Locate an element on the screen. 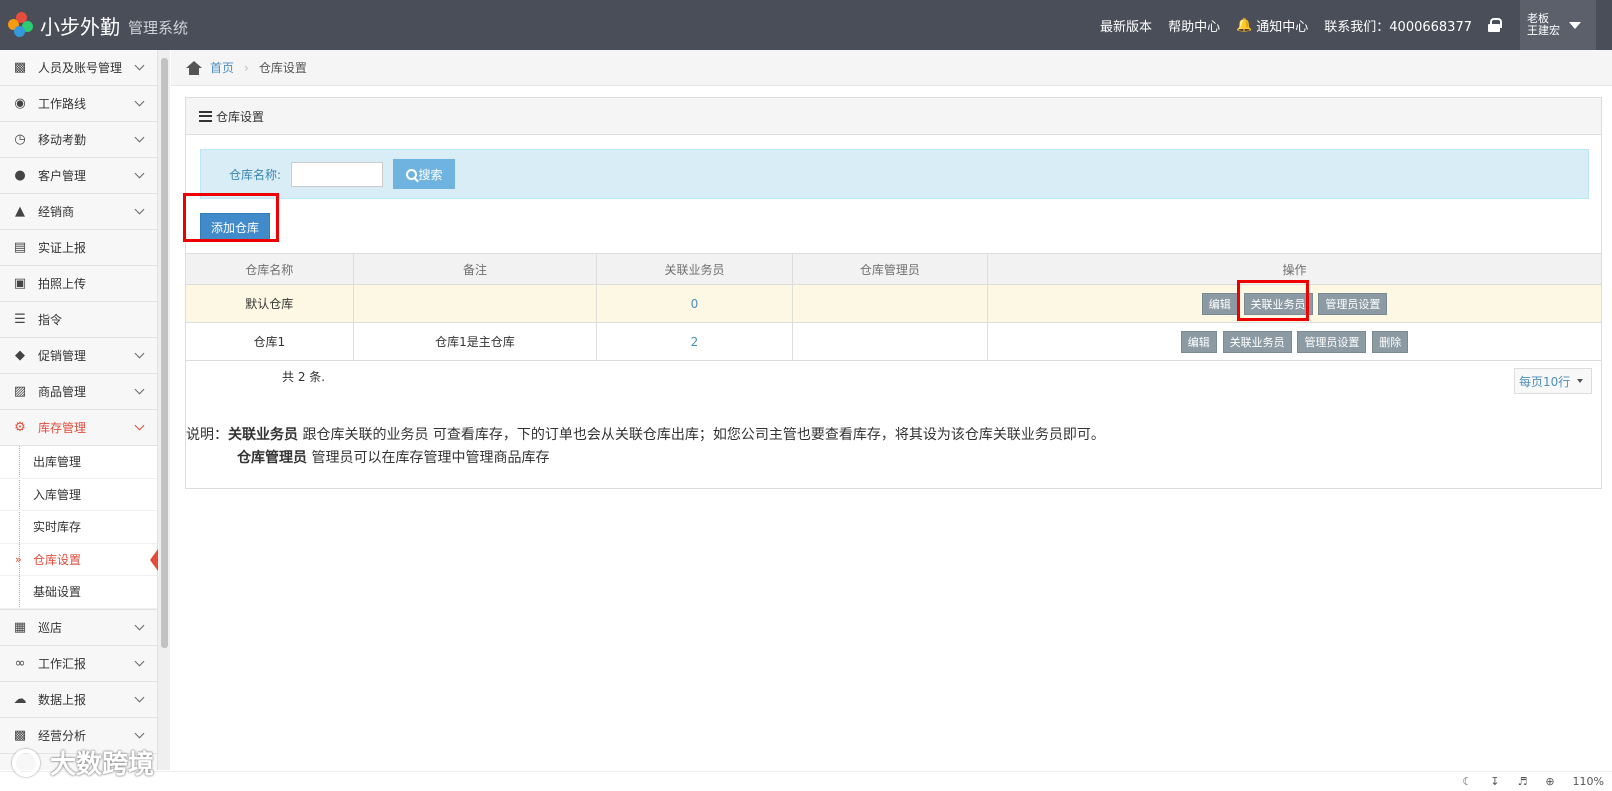 The image size is (1612, 791). sidebar-item-label: 商品管理 is located at coordinates (62, 392).